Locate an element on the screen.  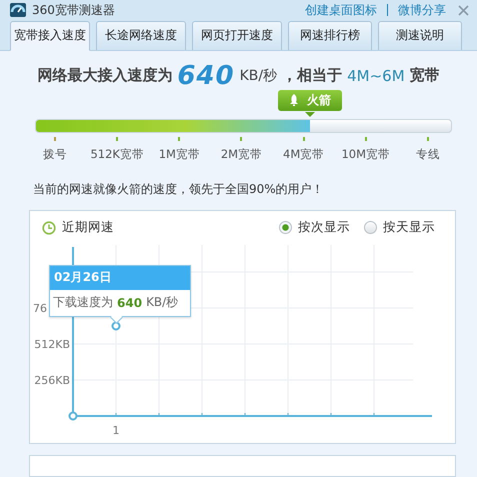
rocket-icon is located at coordinates (294, 100).